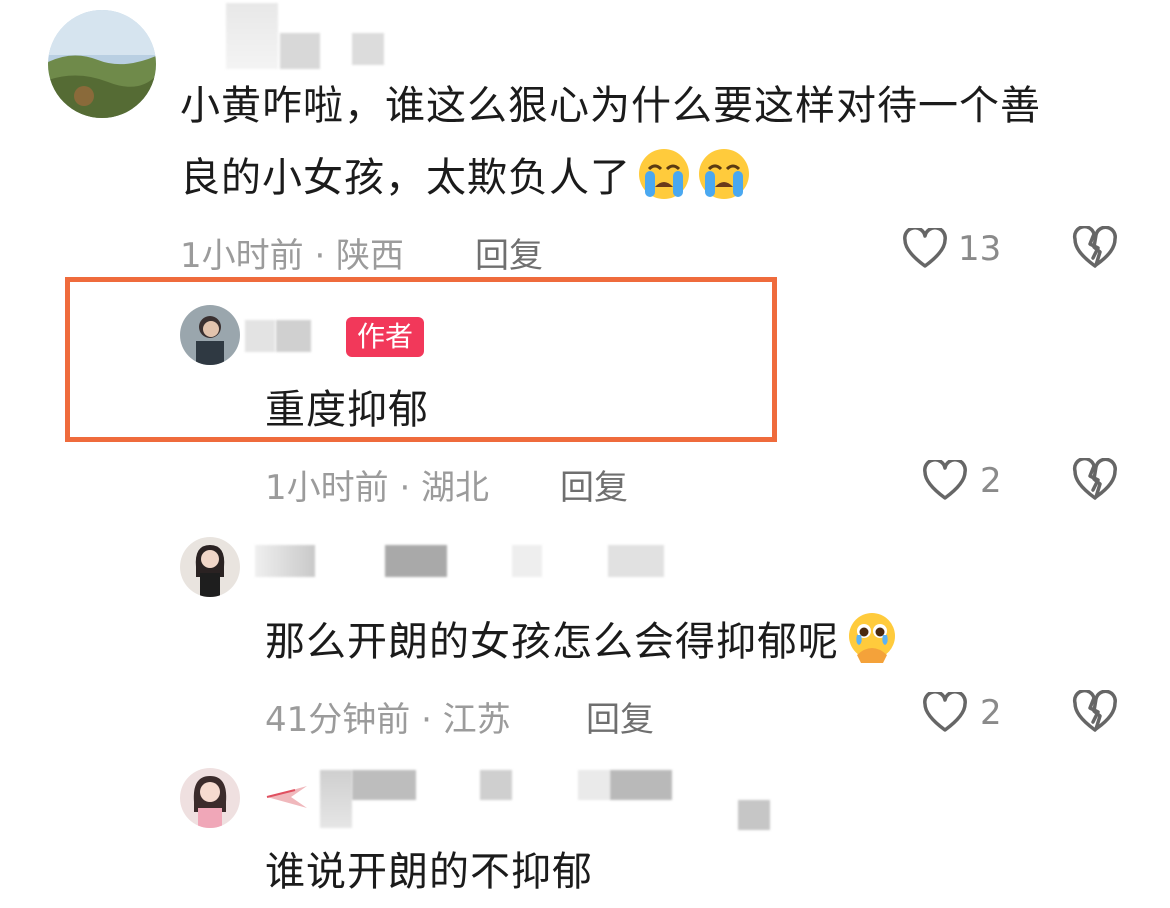  What do you see at coordinates (980, 249) in the screenshot?
I see `like-count: 13` at bounding box center [980, 249].